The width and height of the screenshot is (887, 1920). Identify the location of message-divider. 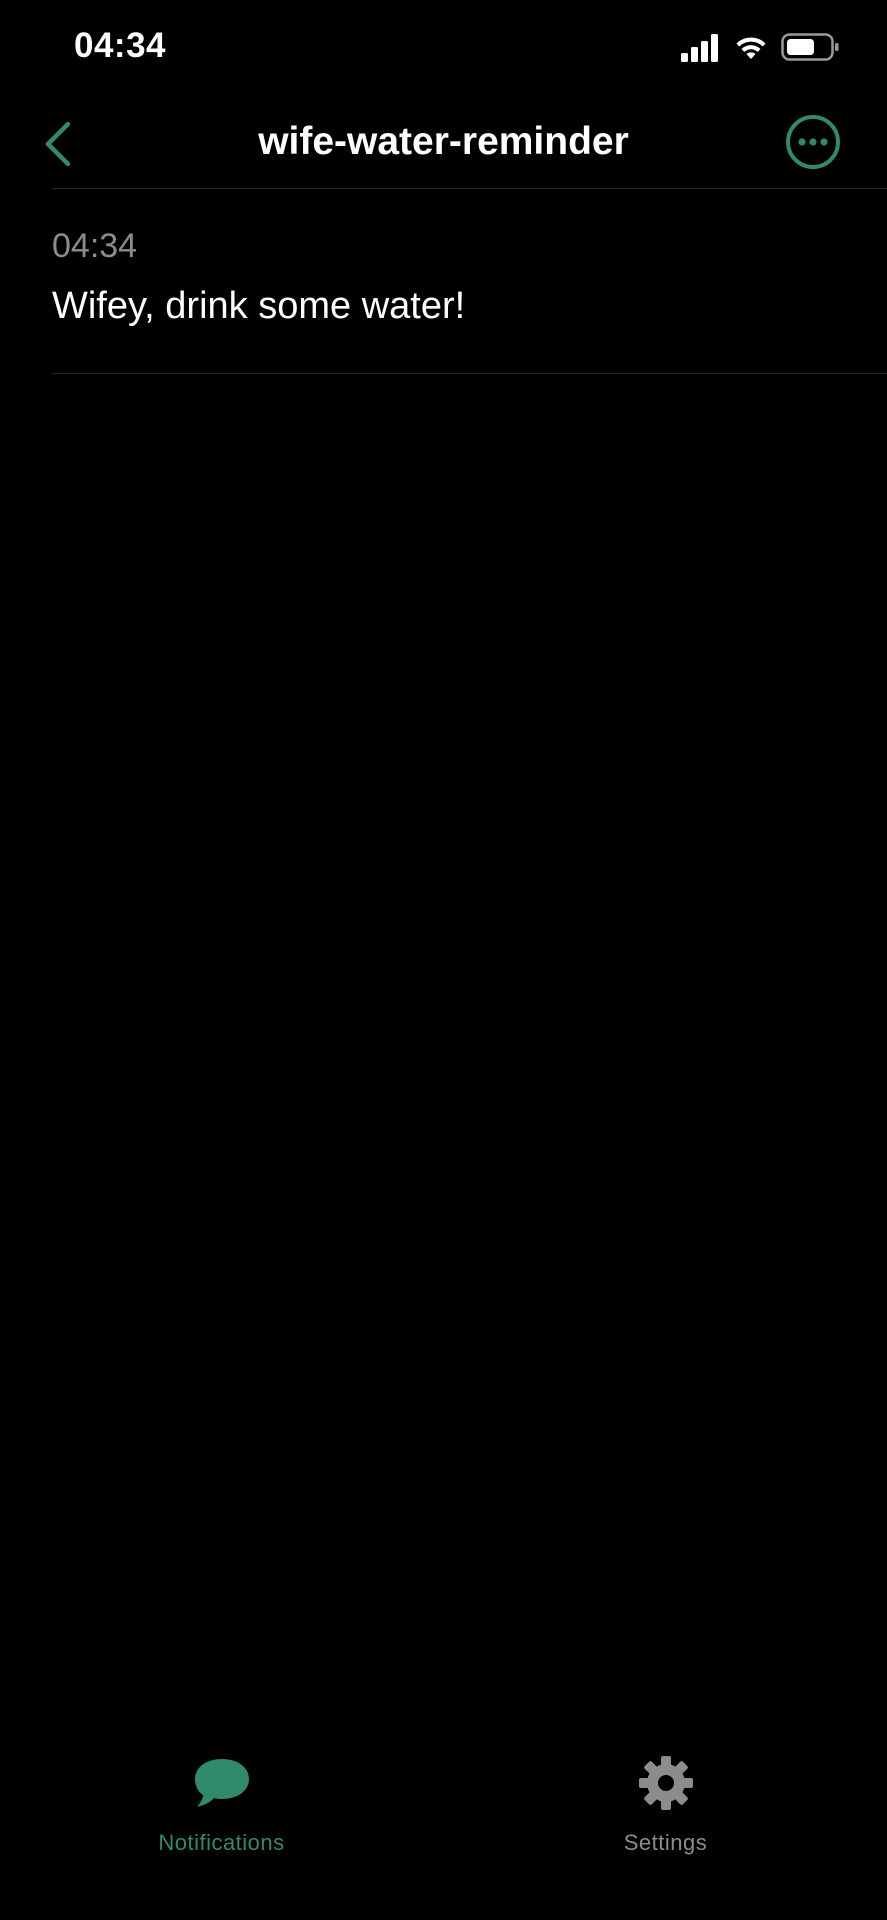
(469, 373).